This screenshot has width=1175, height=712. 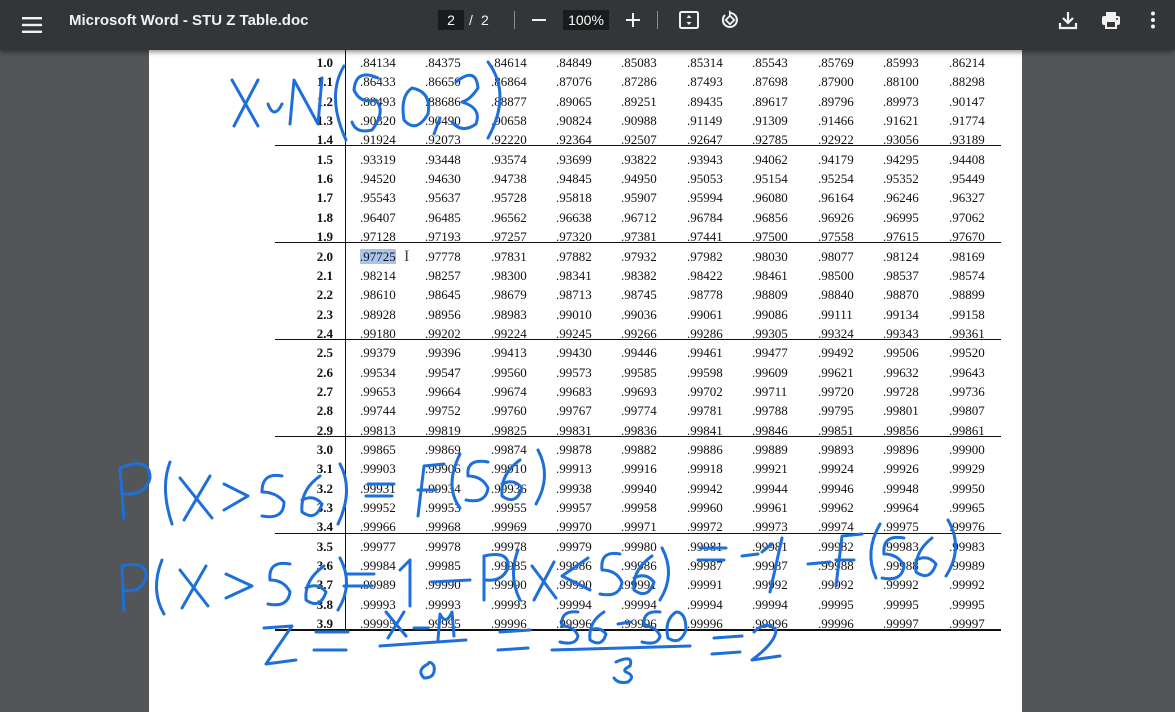 I want to click on table-cell: .99979, so click(x=587, y=547).